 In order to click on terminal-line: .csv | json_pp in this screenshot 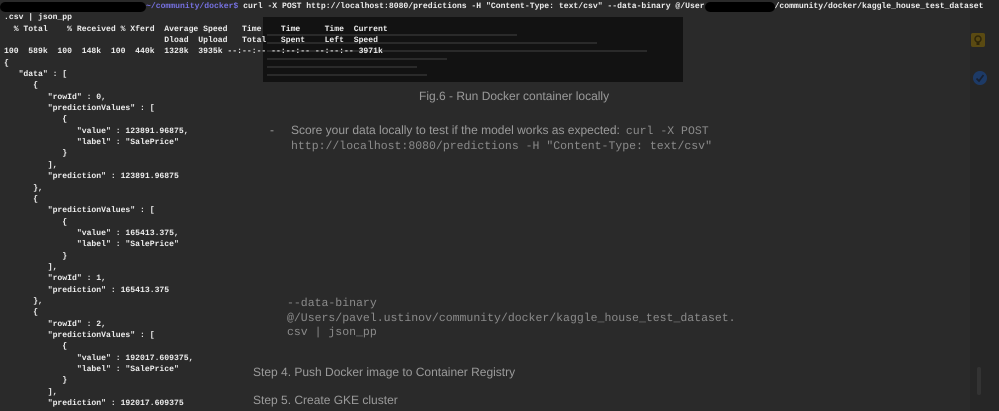, I will do `click(38, 18)`.